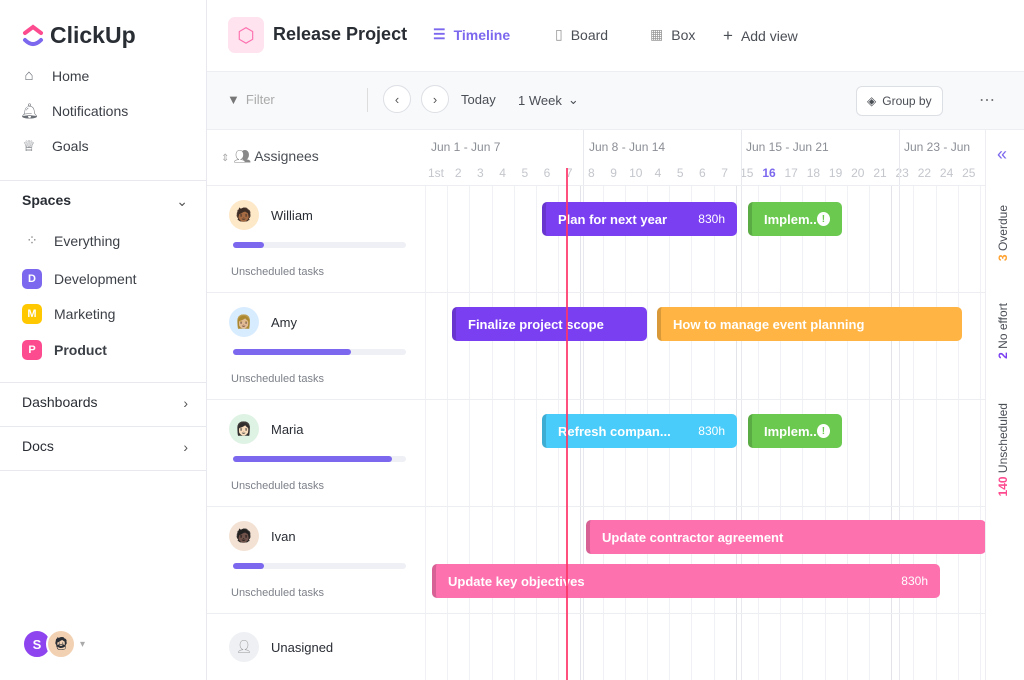  What do you see at coordinates (246, 35) in the screenshot?
I see `cube-icon: ⬡` at bounding box center [246, 35].